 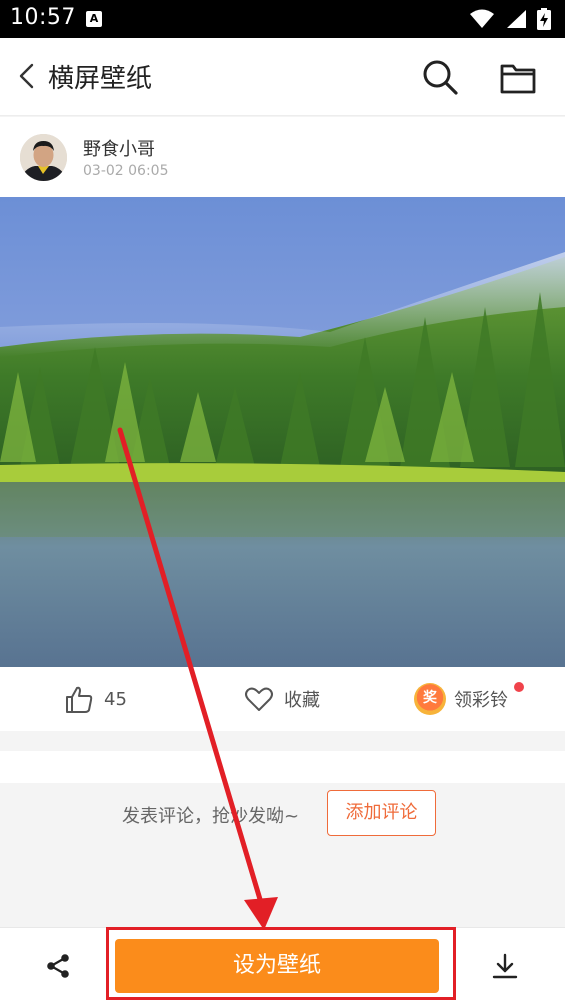 What do you see at coordinates (482, 18) in the screenshot?
I see `wifi-icon` at bounding box center [482, 18].